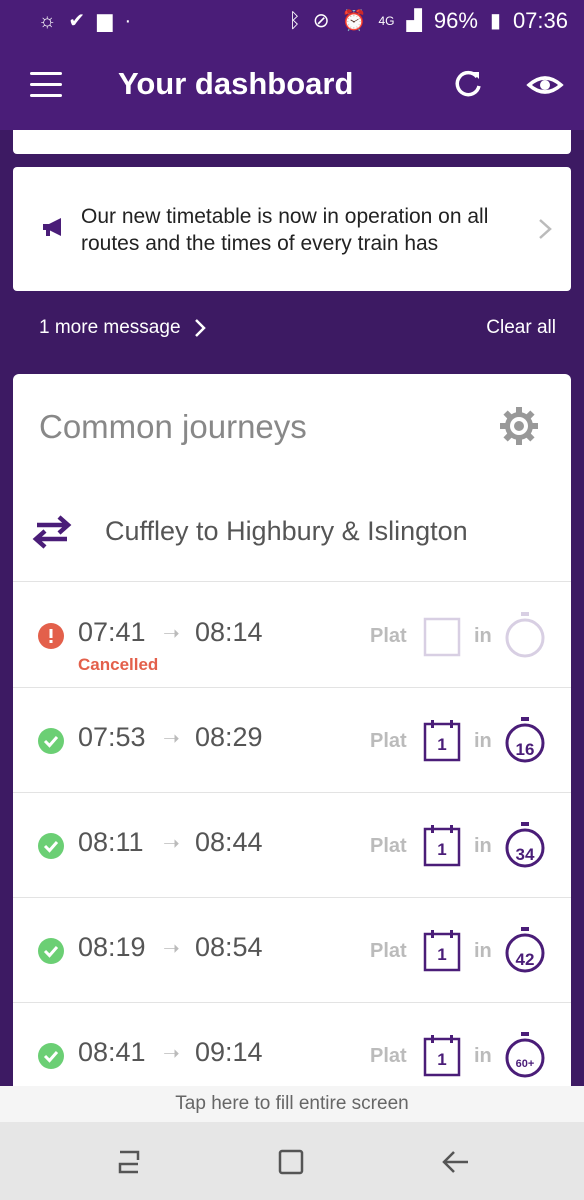 The image size is (584, 1200). What do you see at coordinates (51, 636) in the screenshot?
I see `alert-icon` at bounding box center [51, 636].